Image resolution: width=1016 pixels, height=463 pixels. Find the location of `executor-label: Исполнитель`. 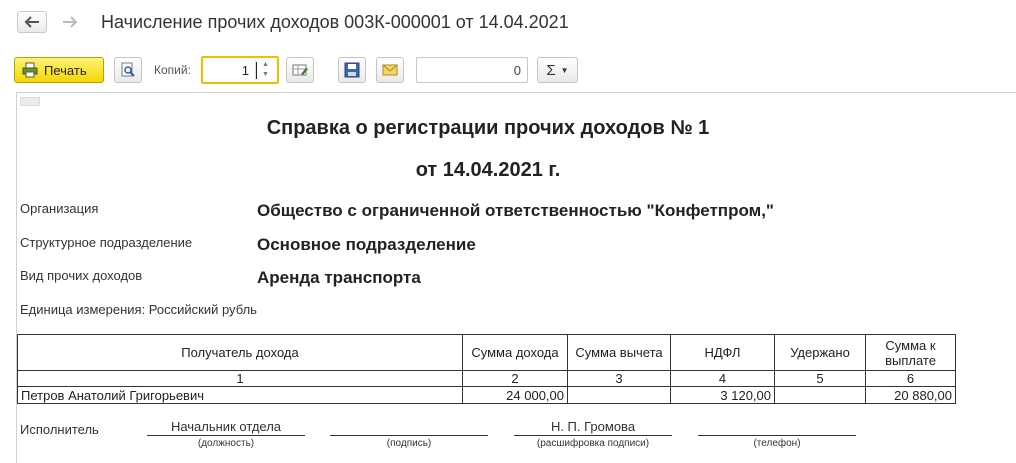

executor-label: Исполнитель is located at coordinates (59, 429).